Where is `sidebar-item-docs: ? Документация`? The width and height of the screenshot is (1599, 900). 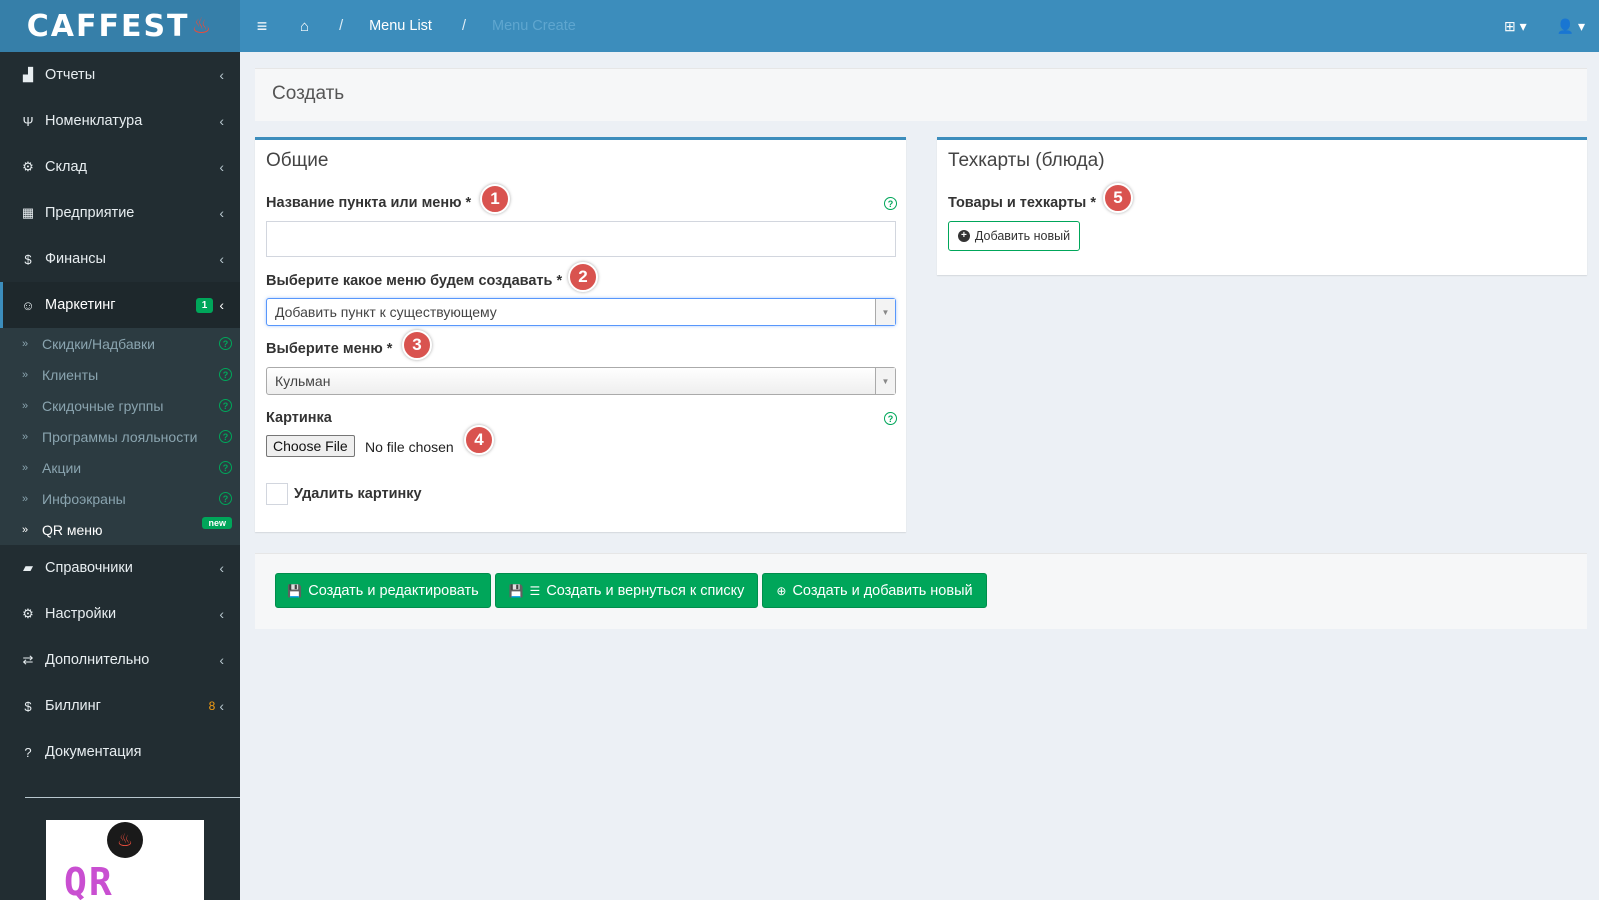 sidebar-item-docs: ? Документация is located at coordinates (120, 752).